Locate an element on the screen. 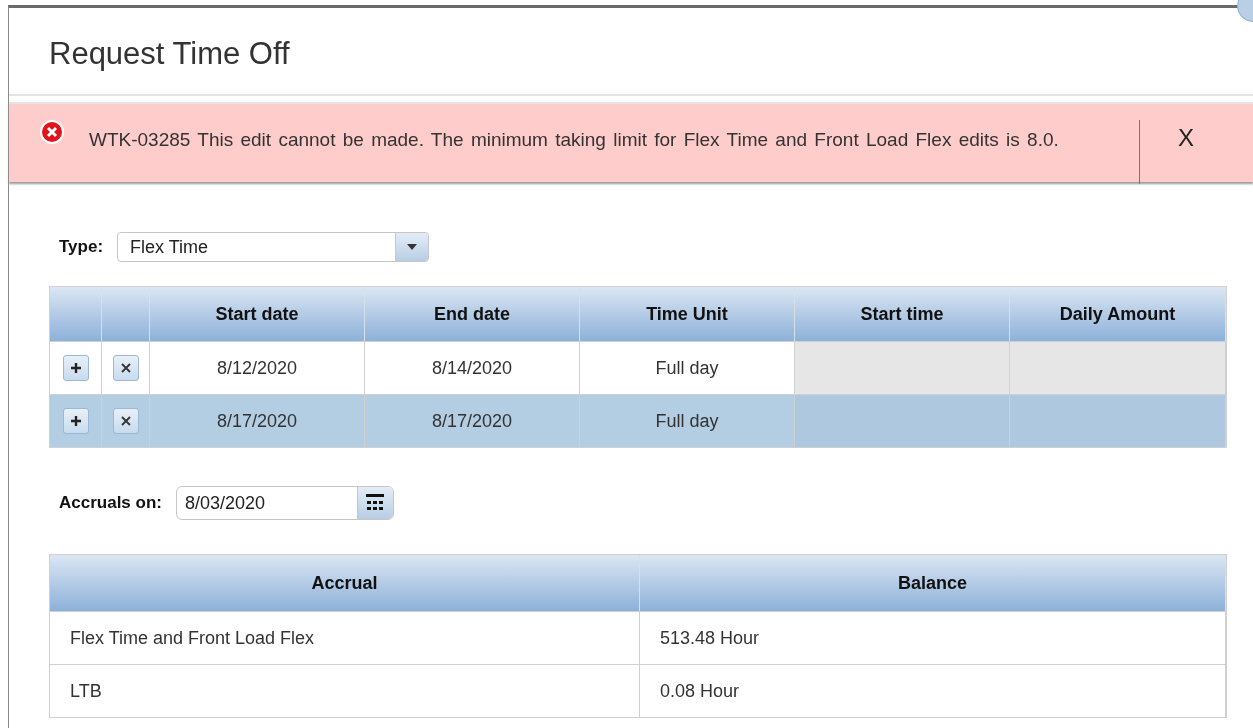  column-header: Time Unit is located at coordinates (687, 314).